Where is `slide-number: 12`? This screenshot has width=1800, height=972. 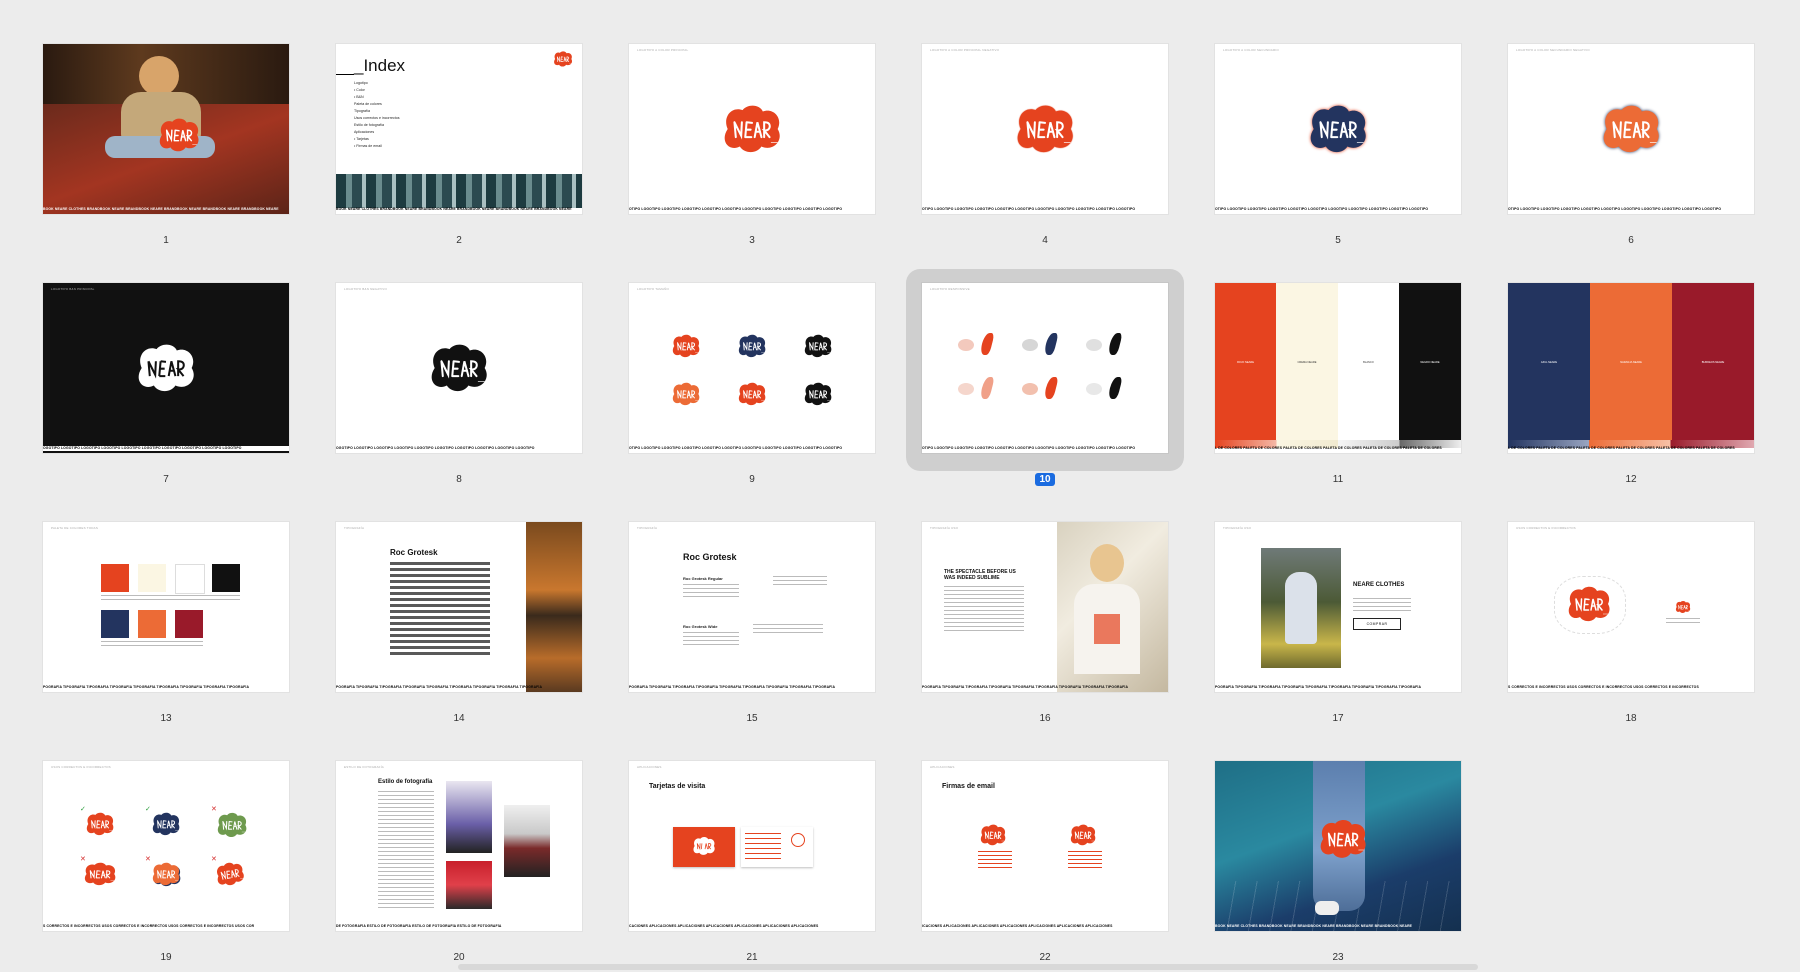
slide-number: 12 is located at coordinates (1631, 479).